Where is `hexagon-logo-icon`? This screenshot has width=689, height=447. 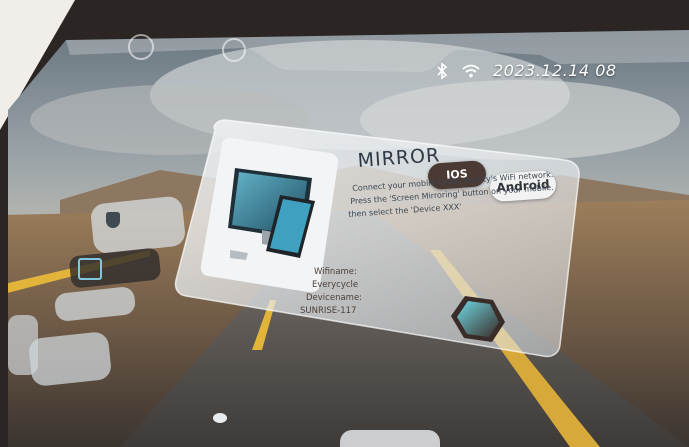 hexagon-logo-icon is located at coordinates (478, 319).